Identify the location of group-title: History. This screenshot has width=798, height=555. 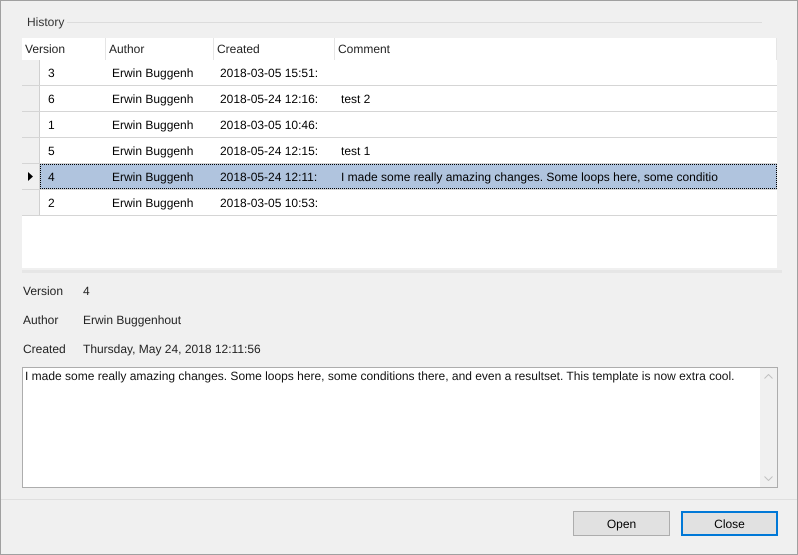
(46, 22).